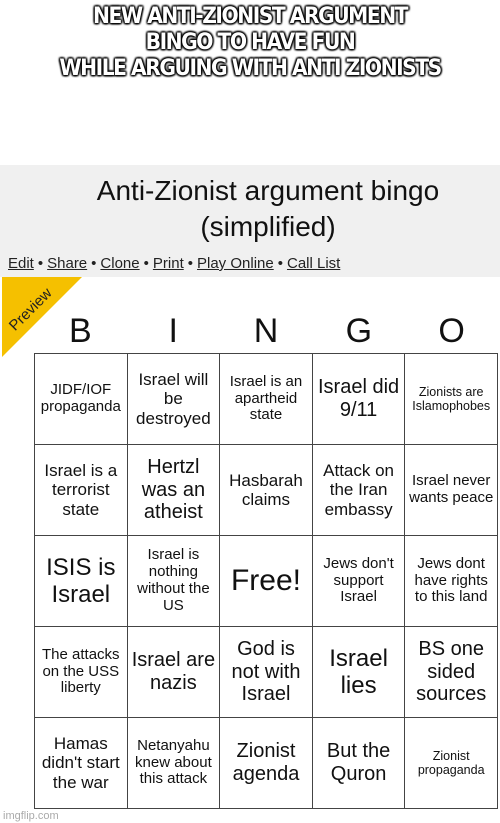  Describe the element at coordinates (81, 672) in the screenshot. I see `bingo-square: The attacks on the USS liberty` at that location.